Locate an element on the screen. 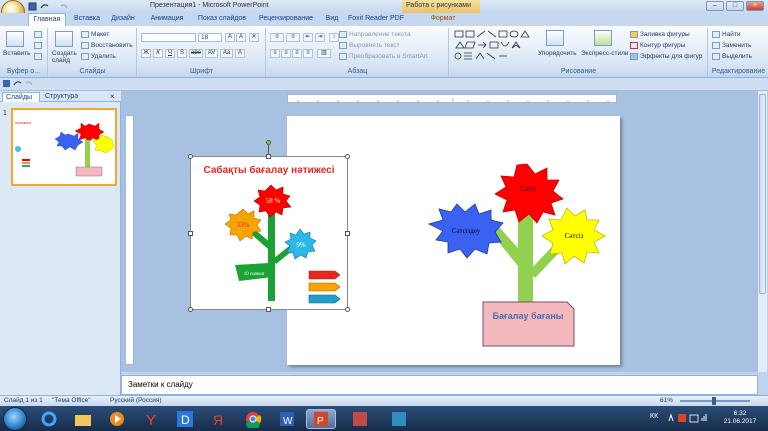 Image resolution: width=768 pixels, height=431 pixels. format-painter-icon is located at coordinates (38, 56).